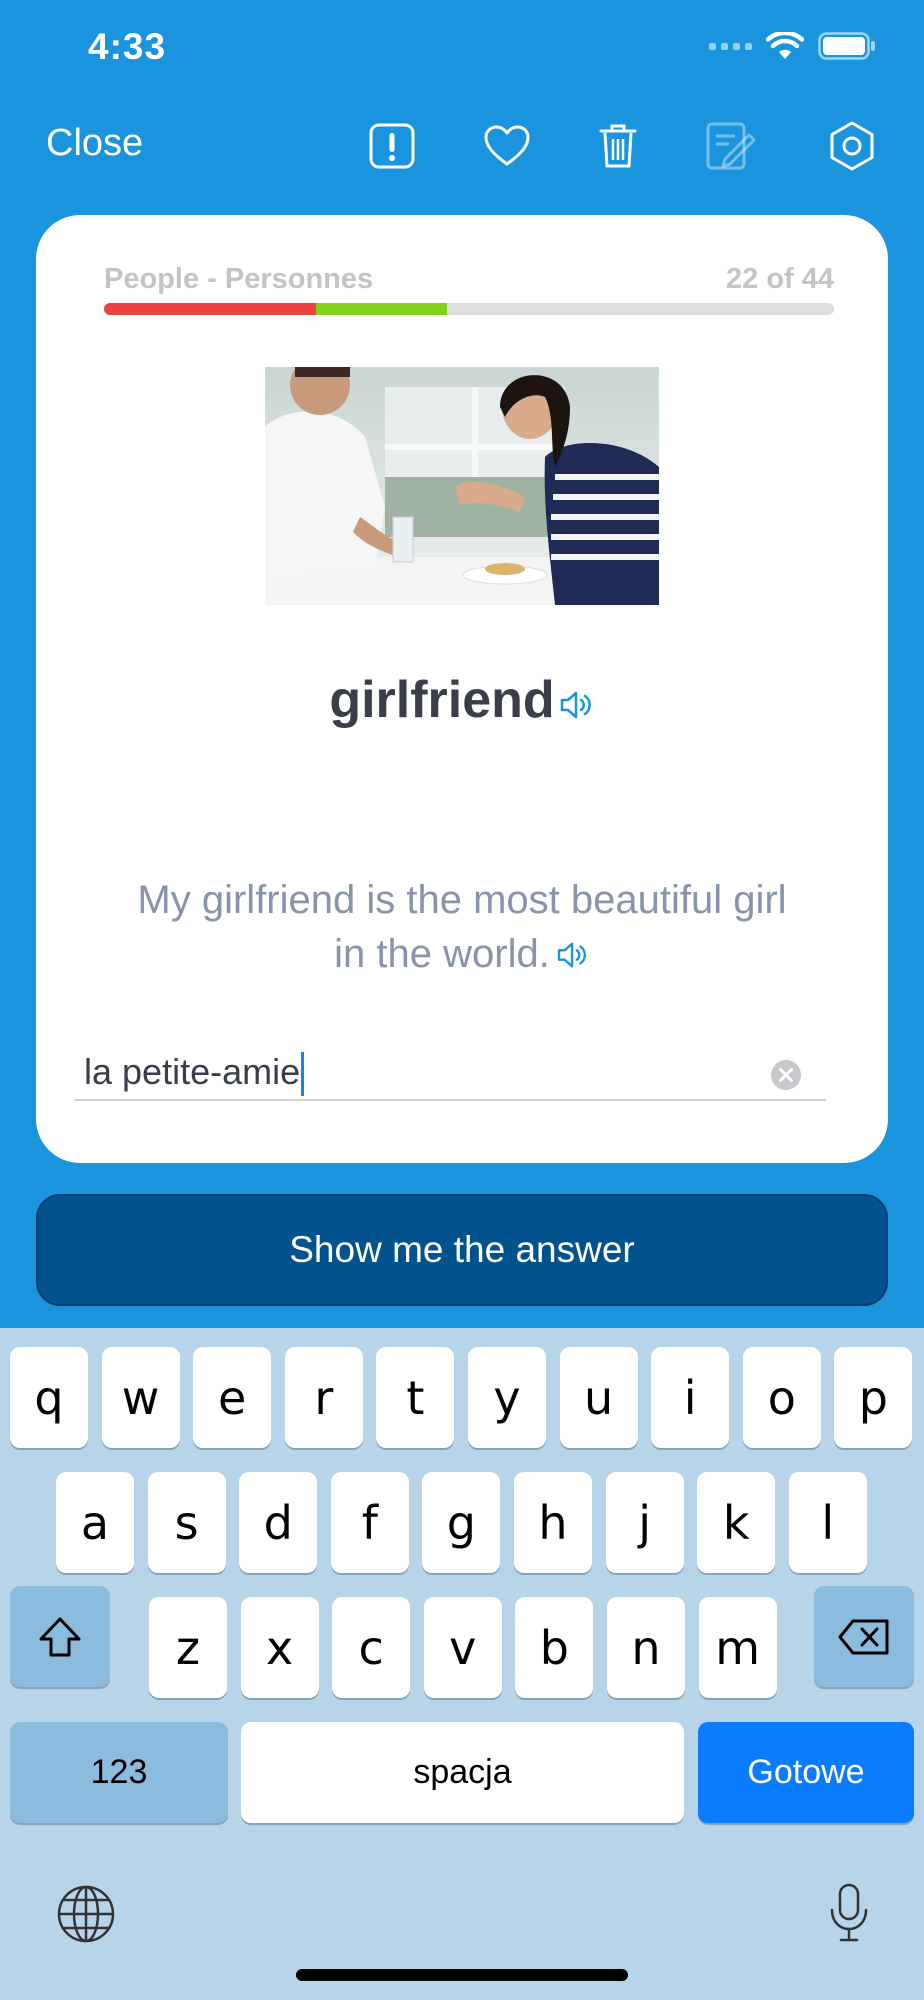 This screenshot has height=2000, width=924. What do you see at coordinates (442, 700) in the screenshot?
I see `word-title: girlfriend` at bounding box center [442, 700].